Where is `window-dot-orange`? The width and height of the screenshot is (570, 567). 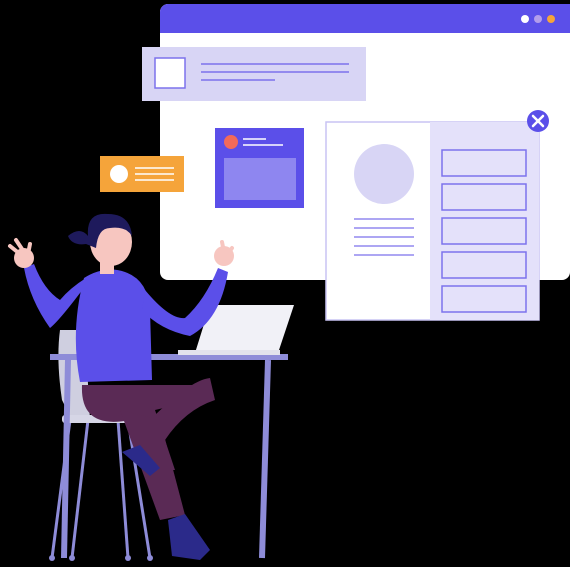
window-dot-orange is located at coordinates (551, 19).